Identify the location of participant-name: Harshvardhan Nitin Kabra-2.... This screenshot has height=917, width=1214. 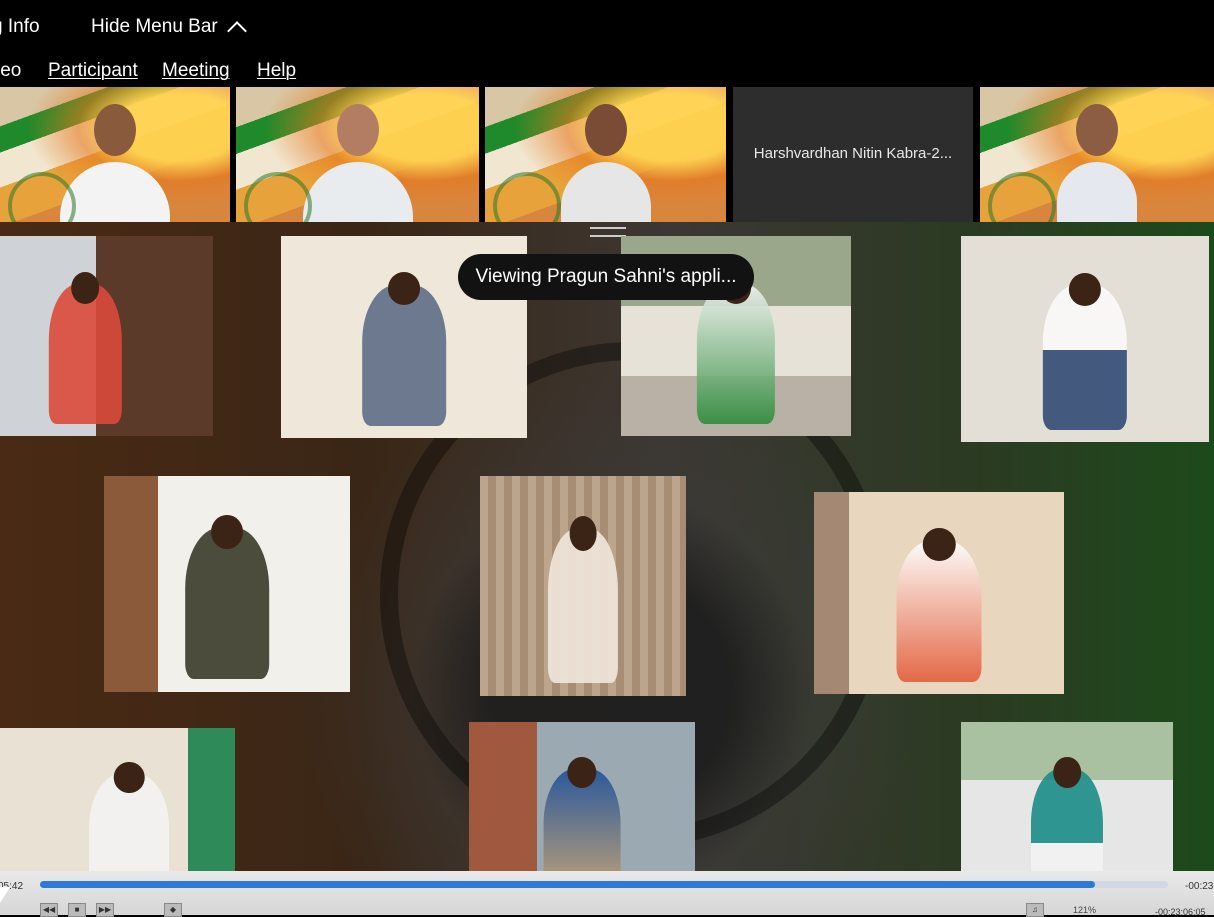
(853, 153).